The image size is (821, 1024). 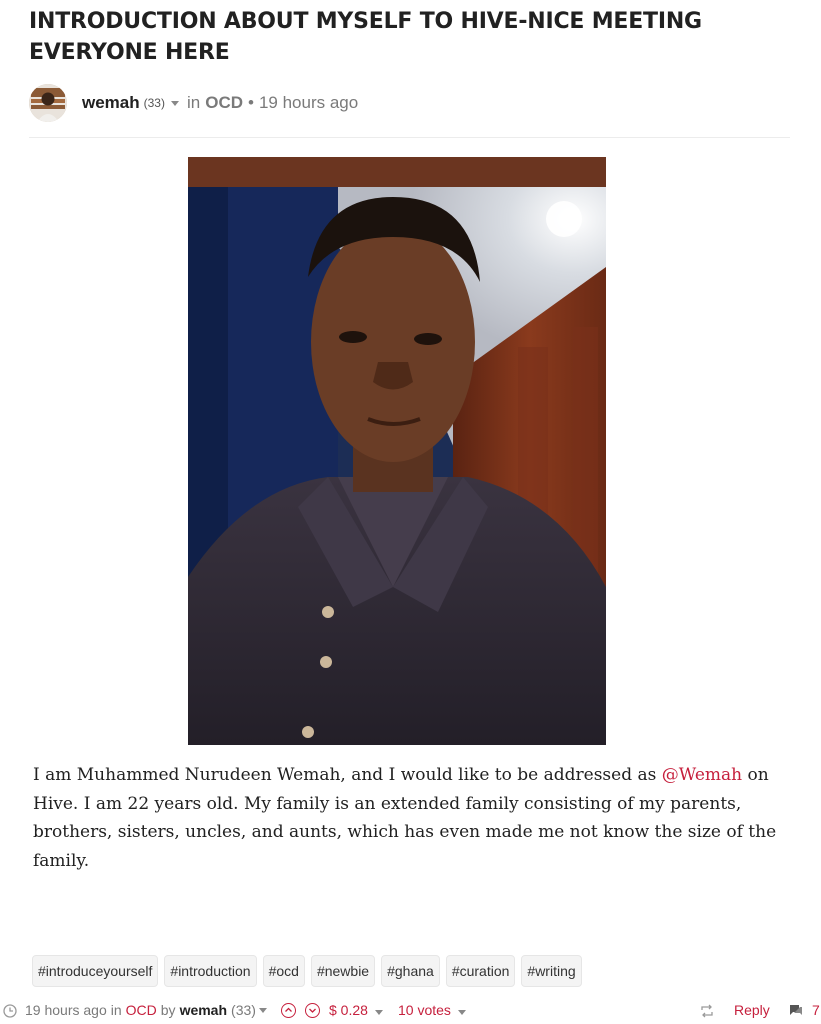 What do you see at coordinates (796, 1010) in the screenshot?
I see `comment-icon` at bounding box center [796, 1010].